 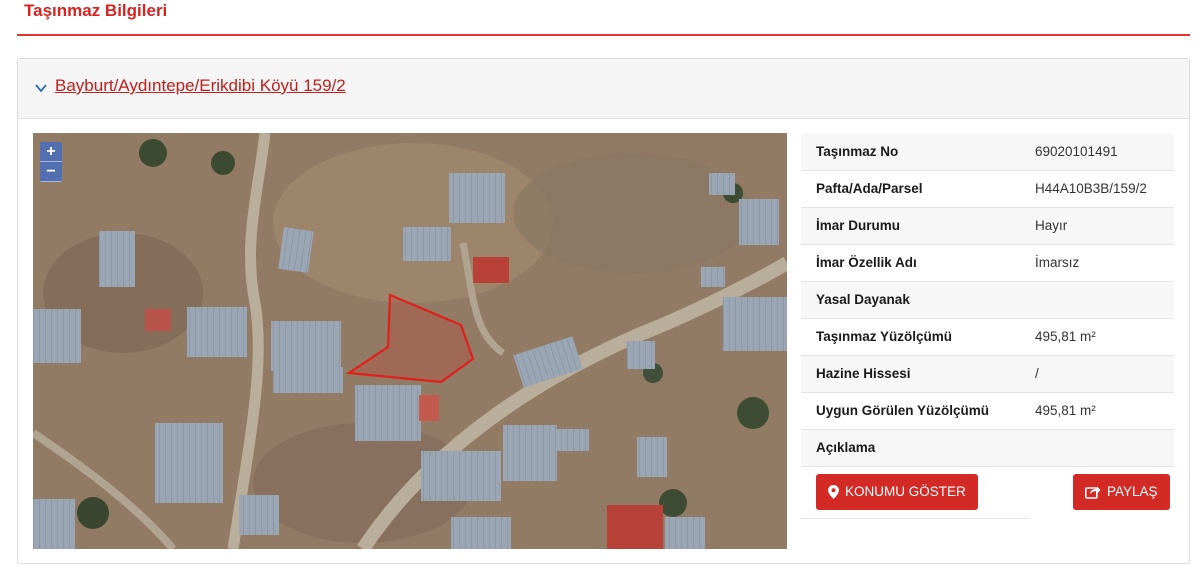 I want to click on table-row: Uygun Görülen Yüzölçümü 495,81 m², so click(x=987, y=411).